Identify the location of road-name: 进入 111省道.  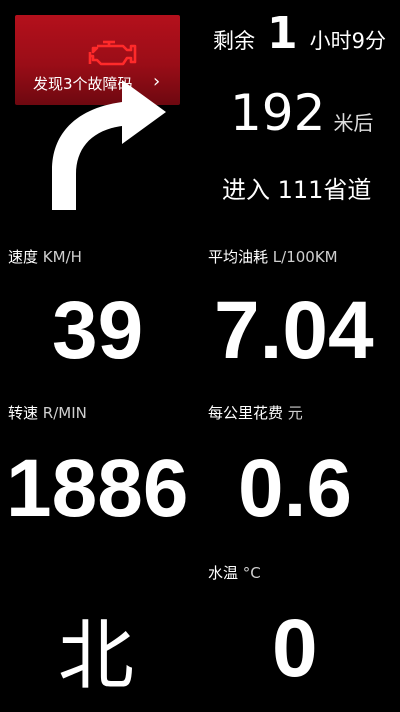
(297, 190).